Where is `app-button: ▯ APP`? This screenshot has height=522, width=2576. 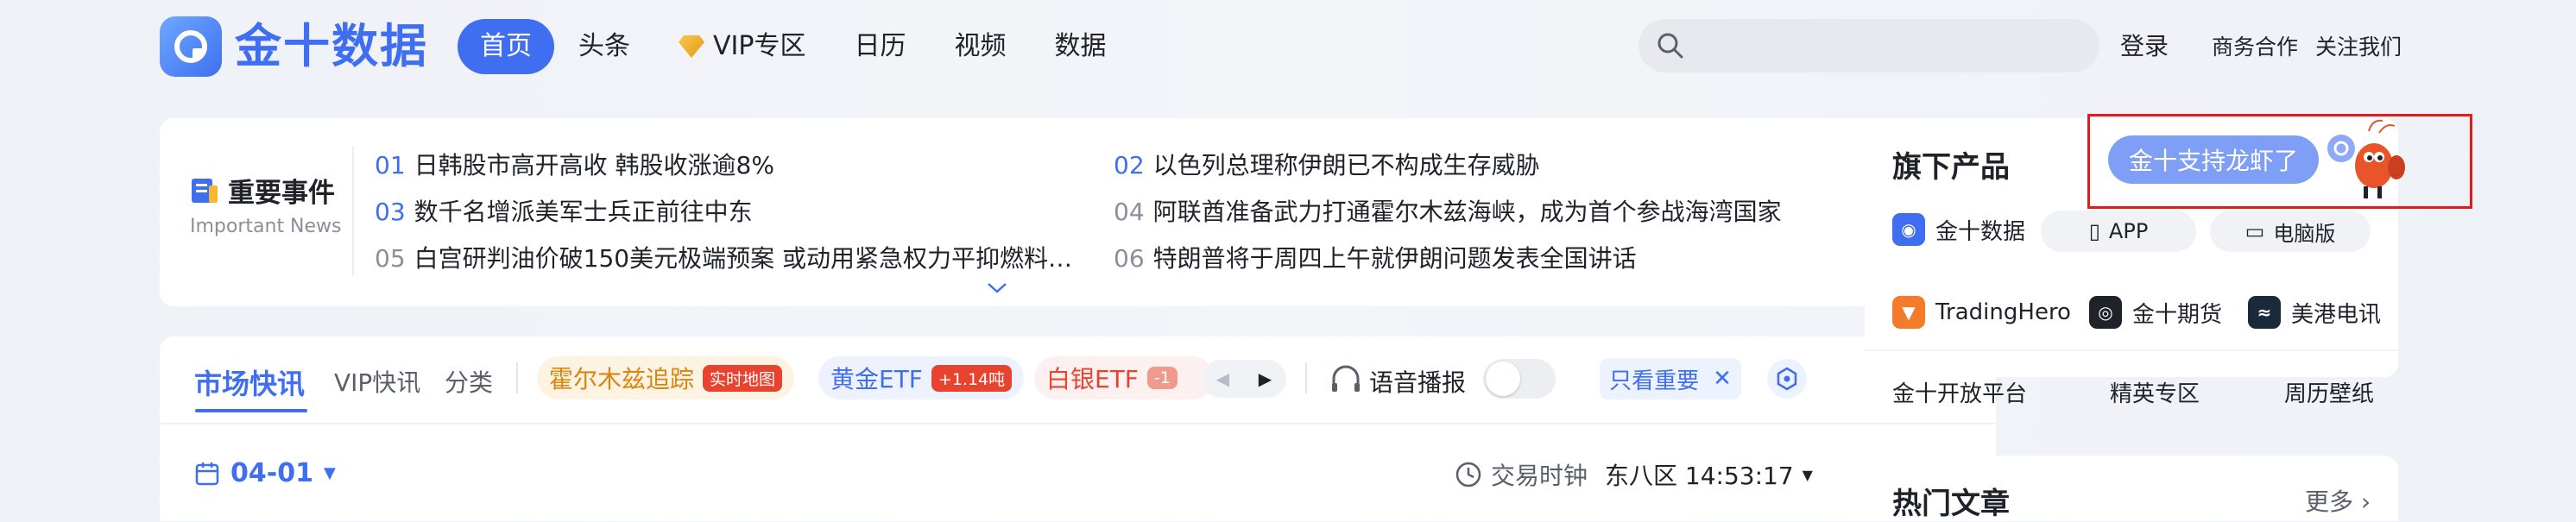 app-button: ▯ APP is located at coordinates (2118, 232).